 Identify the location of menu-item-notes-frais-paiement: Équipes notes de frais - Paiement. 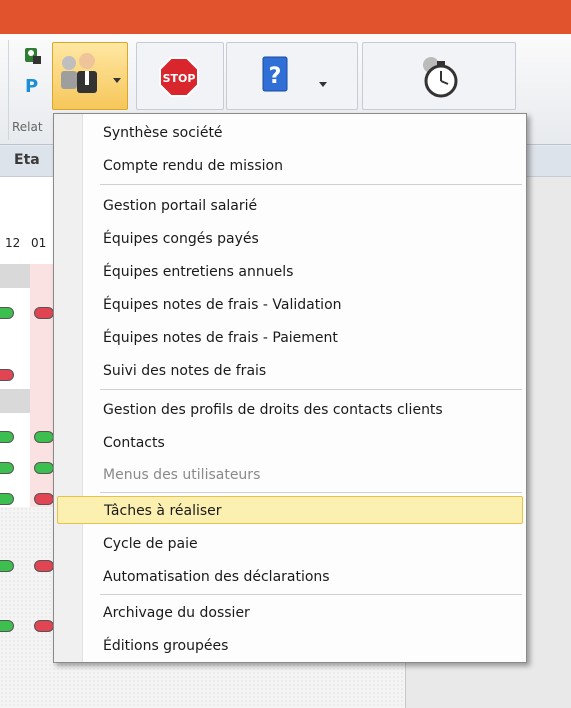
(290, 338).